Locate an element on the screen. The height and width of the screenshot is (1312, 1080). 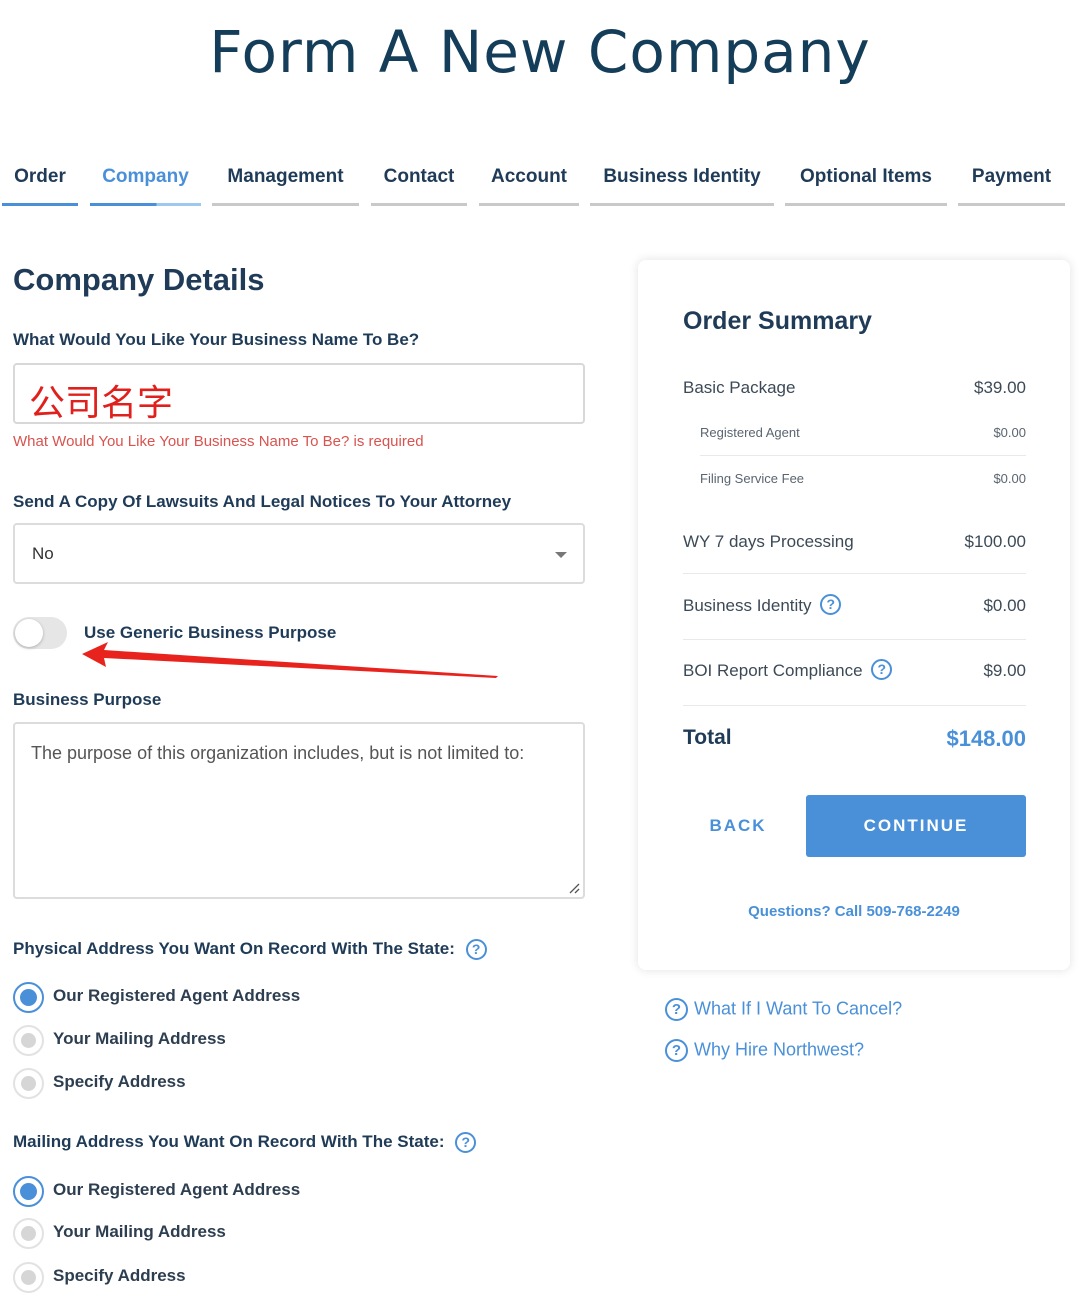
business-name-input: 公司名字 is located at coordinates (299, 393).